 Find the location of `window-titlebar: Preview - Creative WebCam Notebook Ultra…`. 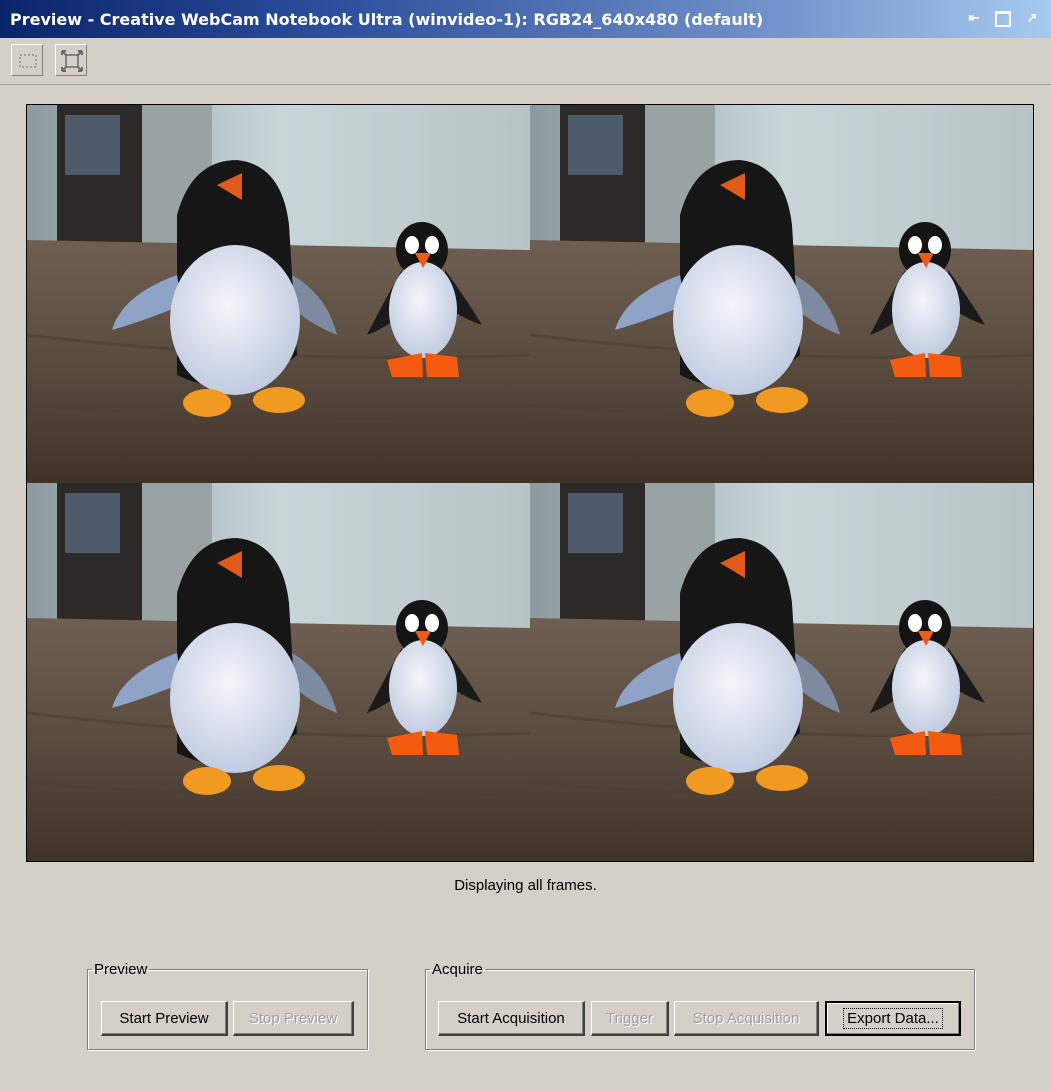

window-titlebar: Preview - Creative WebCam Notebook Ultra… is located at coordinates (525, 19).